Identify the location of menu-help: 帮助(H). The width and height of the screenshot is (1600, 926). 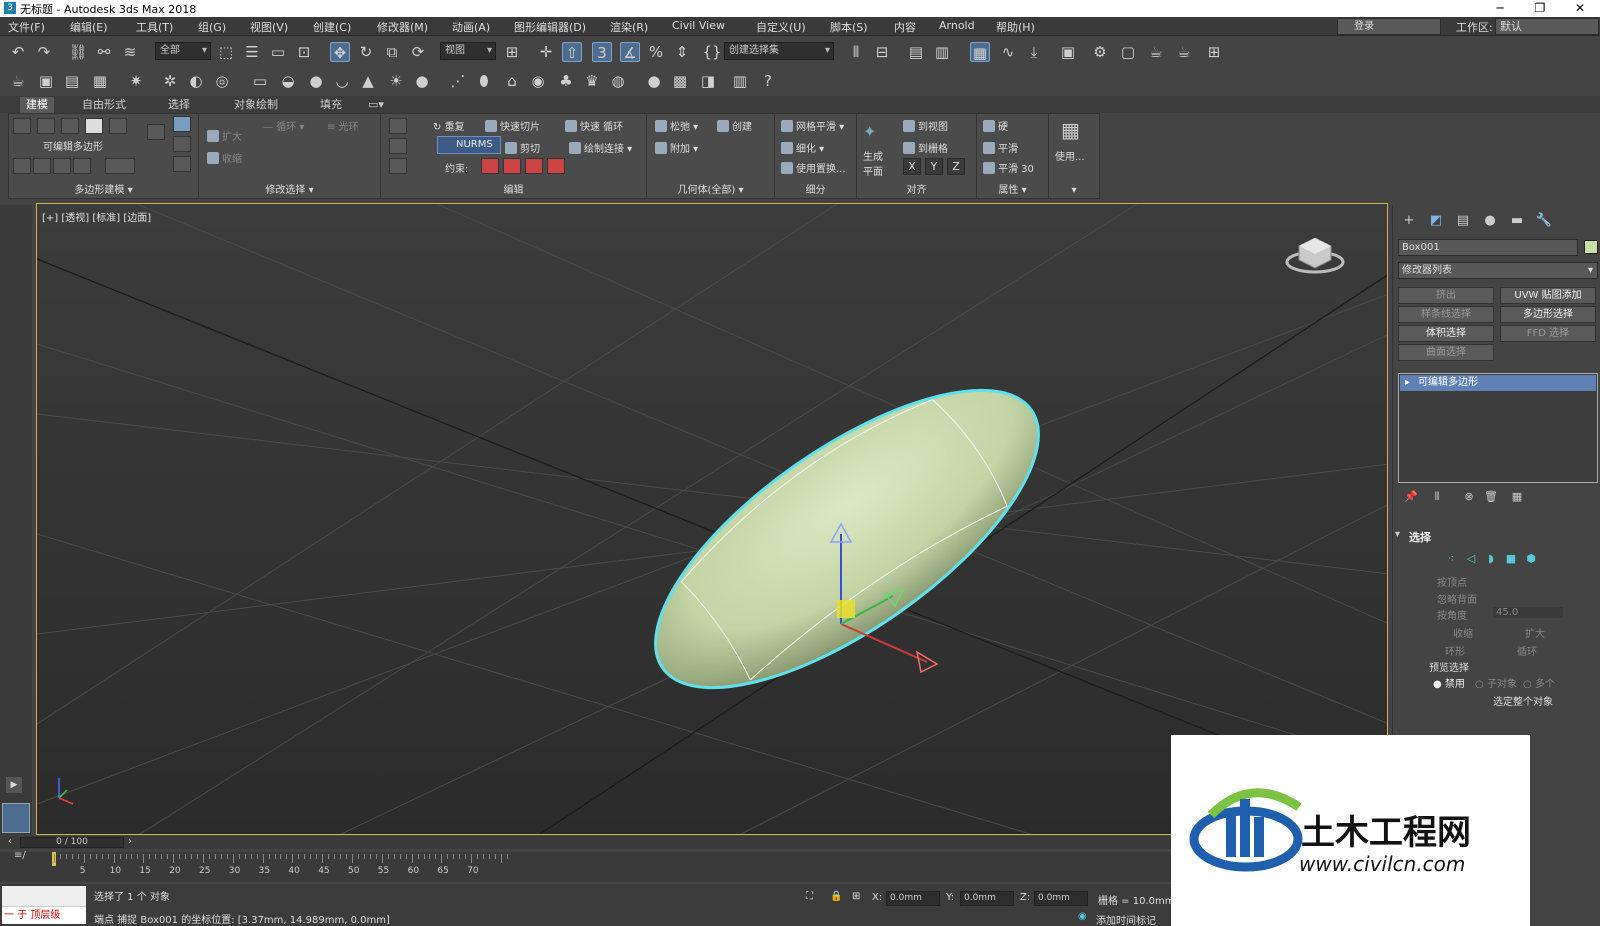
(1015, 27).